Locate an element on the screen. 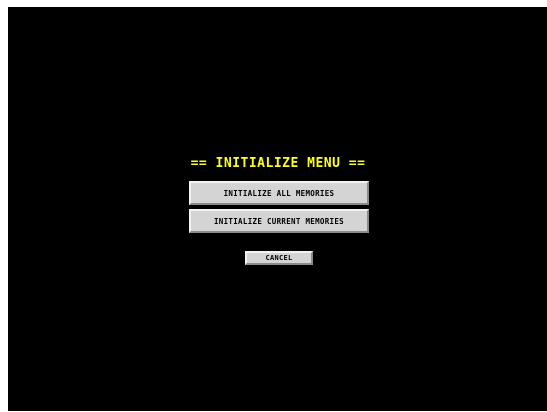 This screenshot has height=412, width=547. initialize-all-memories-button: INITIALIZE ALL MEMORIES is located at coordinates (279, 193).